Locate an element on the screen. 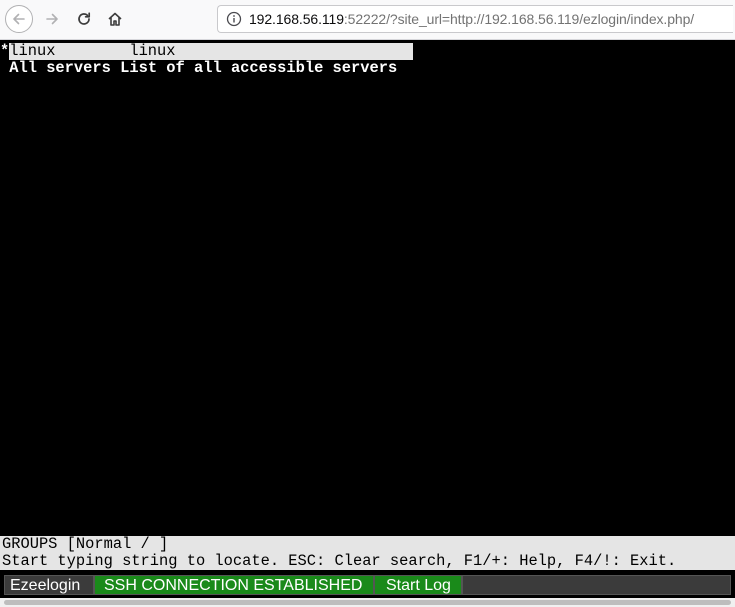 This screenshot has width=735, height=607. bottom-bar-filler is located at coordinates (596, 585).